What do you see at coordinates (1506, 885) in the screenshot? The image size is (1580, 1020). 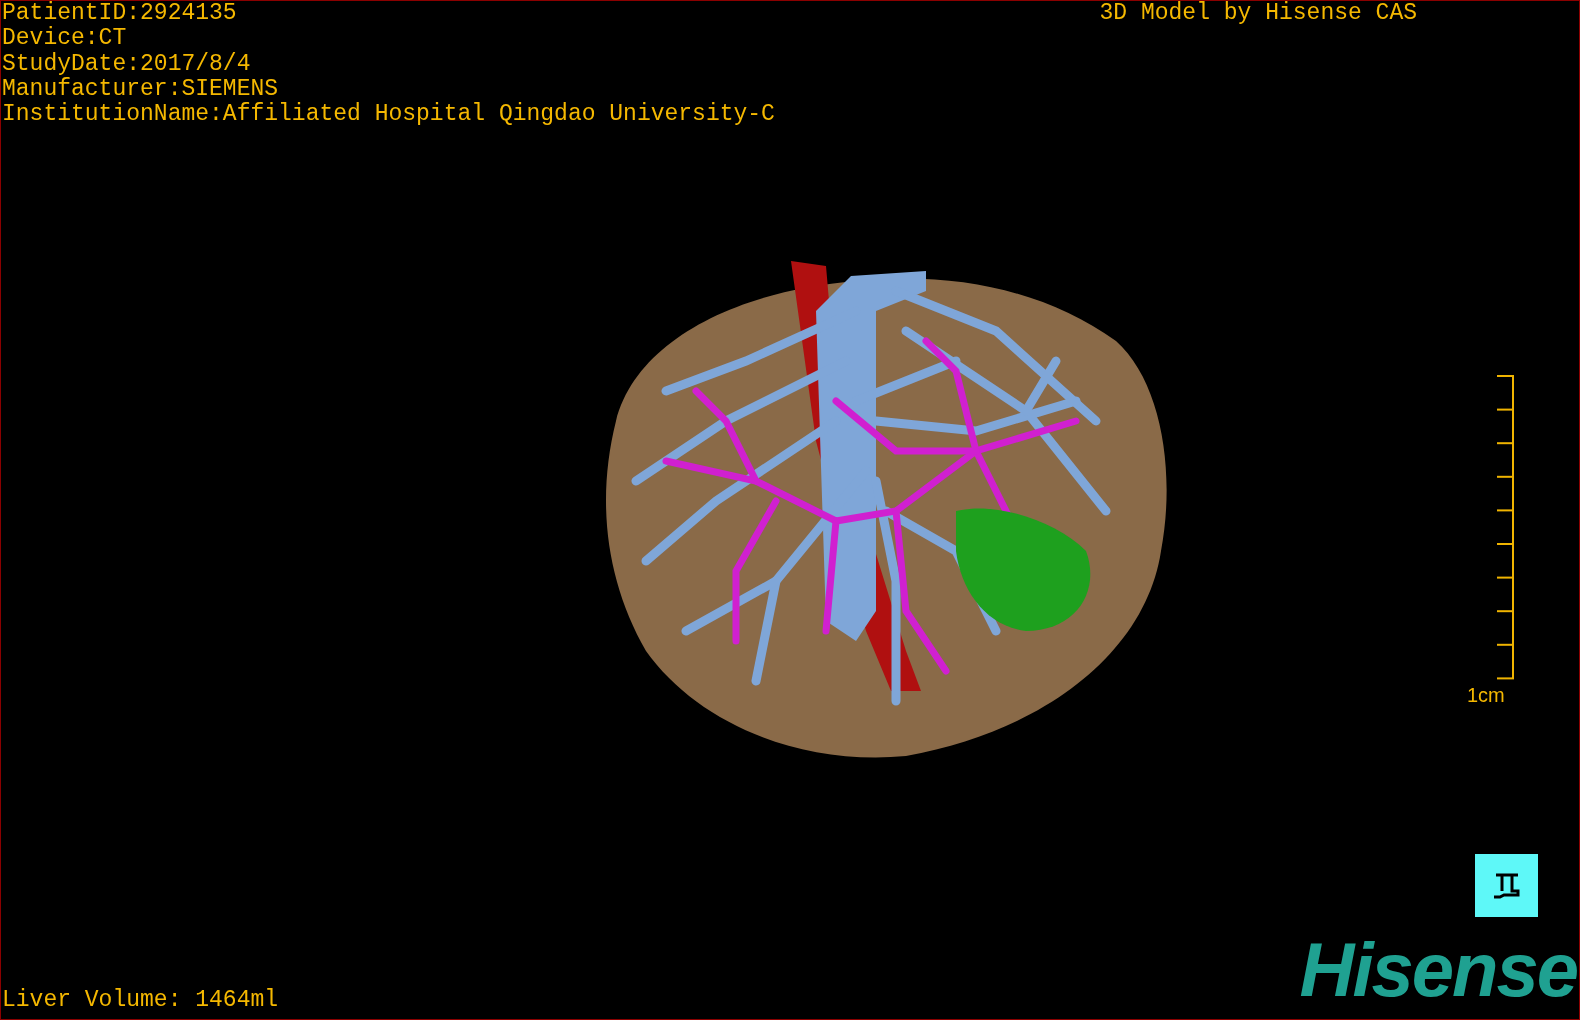 I see `tool-button` at bounding box center [1506, 885].